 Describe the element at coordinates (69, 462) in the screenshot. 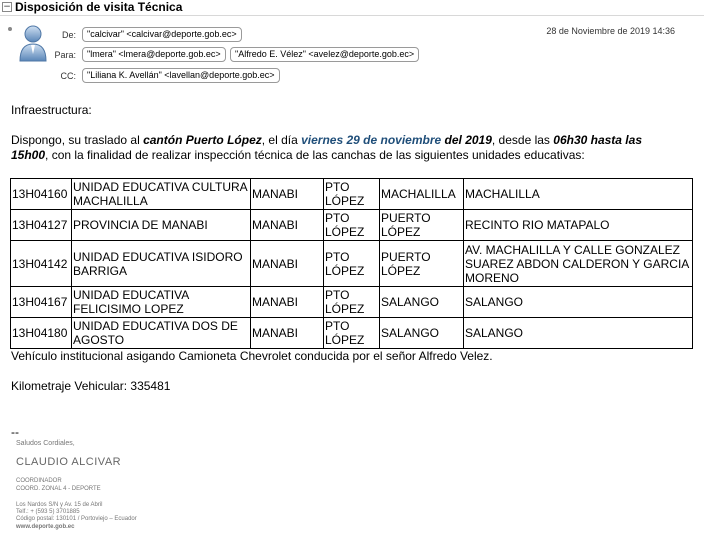

I see `sig-name: CLAUDIO ALCIVAR` at that location.